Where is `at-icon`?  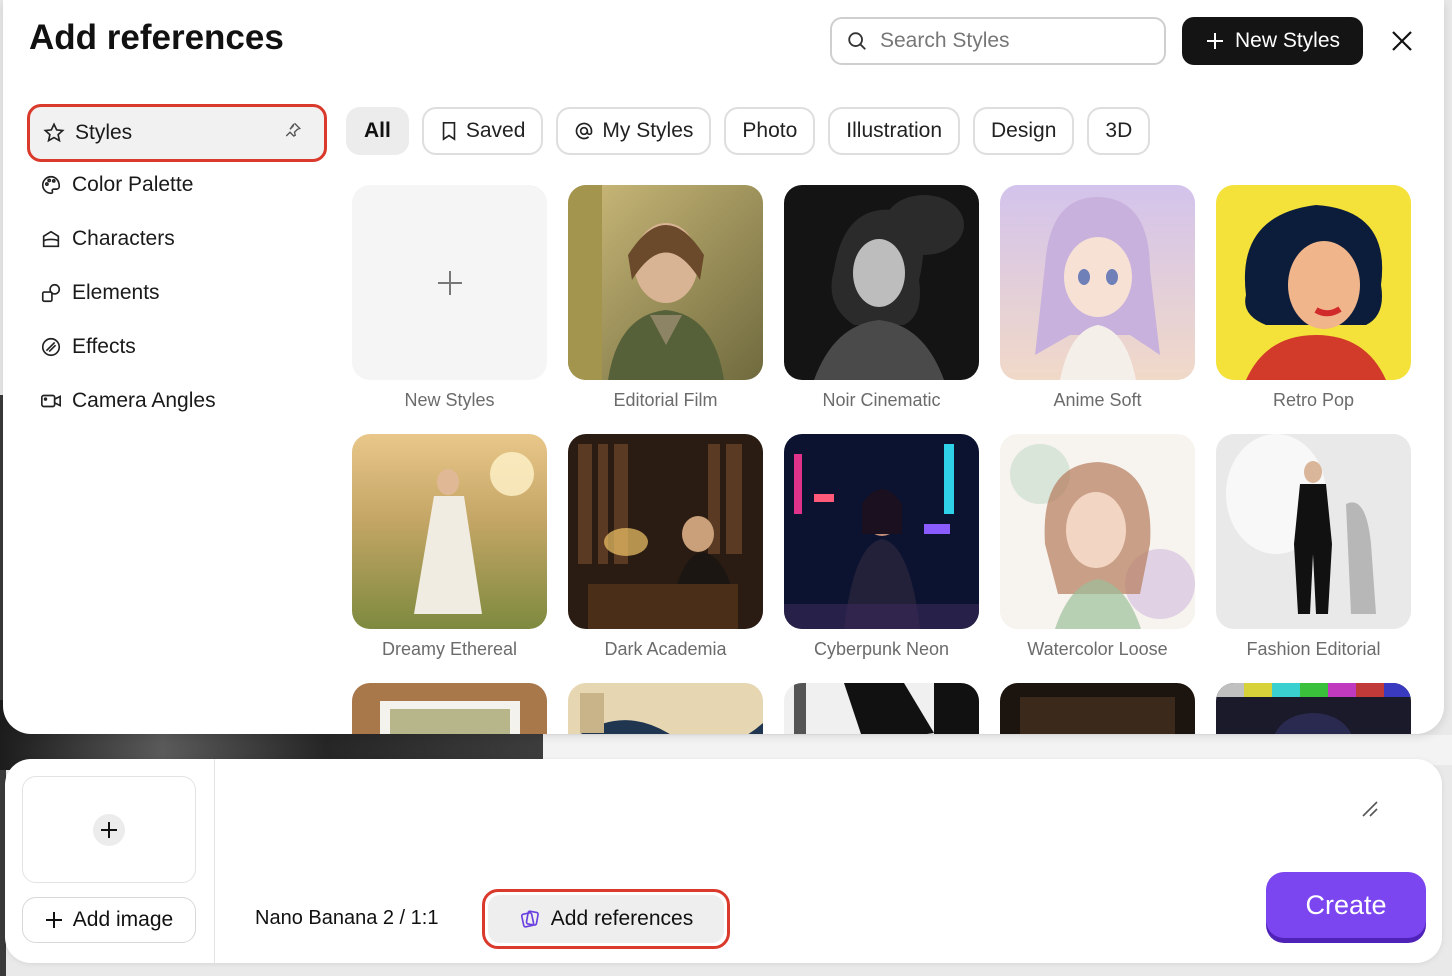
at-icon is located at coordinates (584, 131).